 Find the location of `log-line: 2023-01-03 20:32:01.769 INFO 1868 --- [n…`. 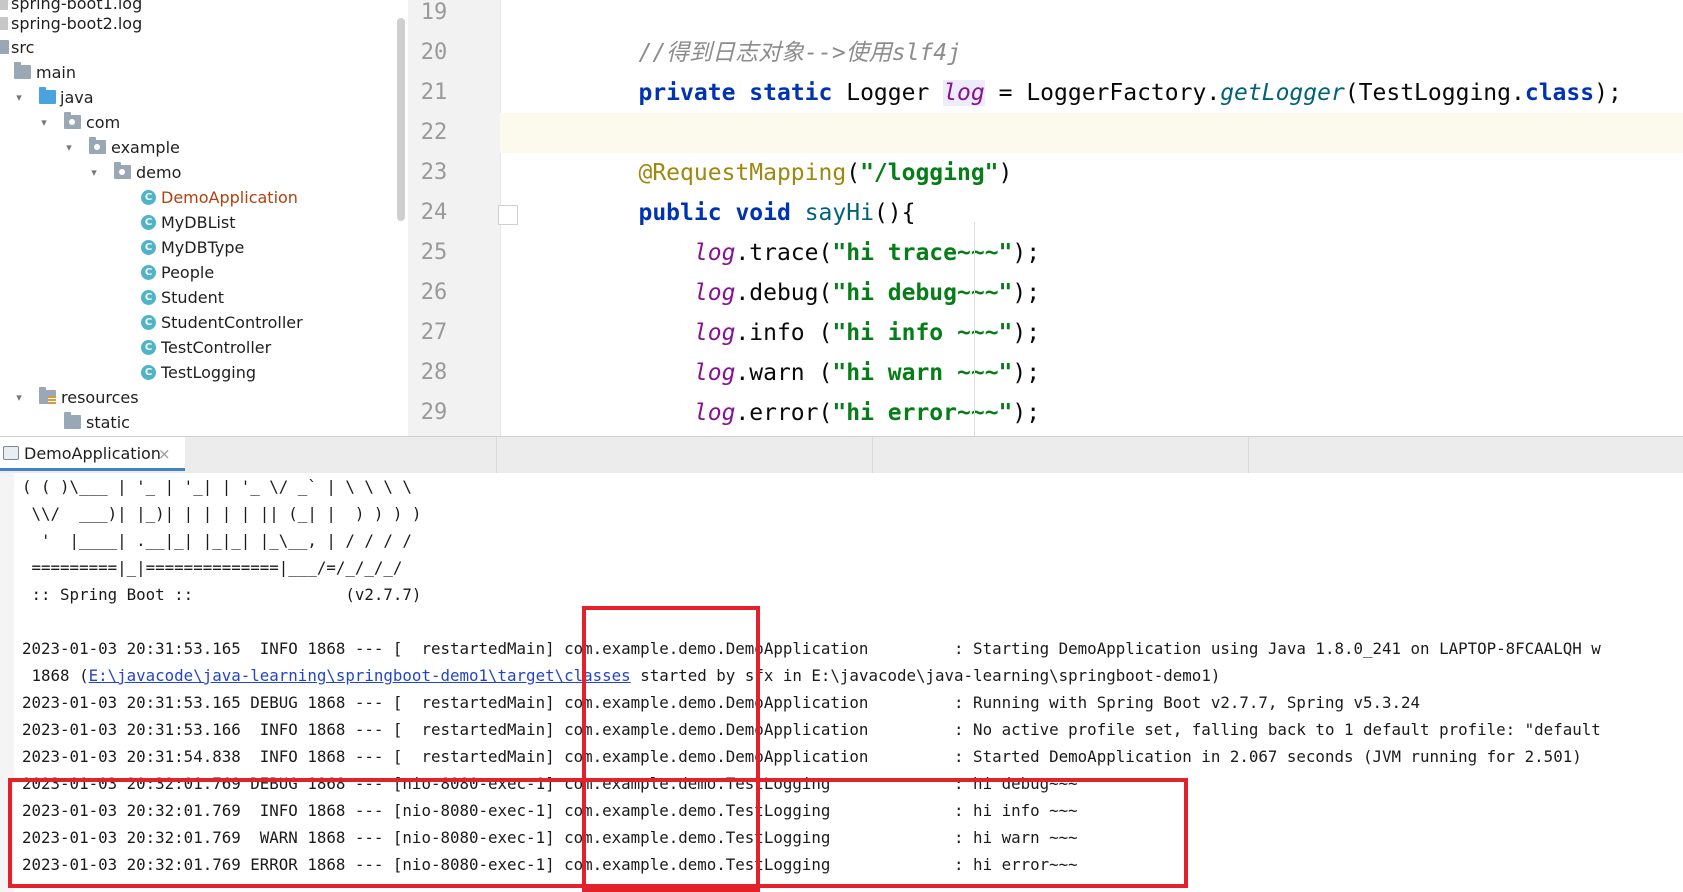

log-line: 2023-01-03 20:32:01.769 INFO 1868 --- [n… is located at coordinates (550, 810).